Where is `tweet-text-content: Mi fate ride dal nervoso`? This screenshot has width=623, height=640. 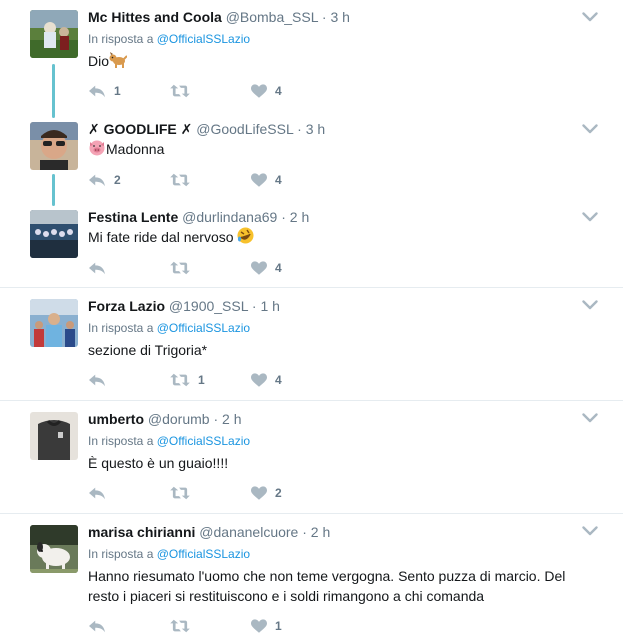 tweet-text-content: Mi fate ride dal nervoso is located at coordinates (161, 237).